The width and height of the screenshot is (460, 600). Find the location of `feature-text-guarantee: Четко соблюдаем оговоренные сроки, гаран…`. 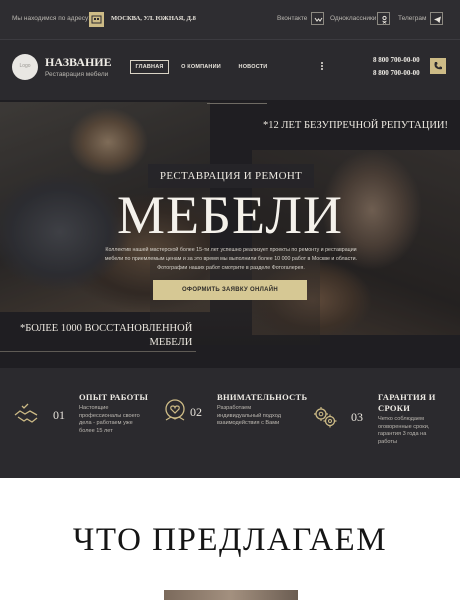

feature-text-guarantee: Четко соблюдаем оговоренные сроки, гаран… is located at coordinates (403, 431).